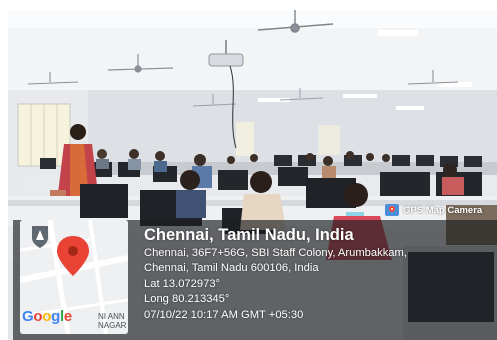 This screenshot has height=340, width=497. What do you see at coordinates (112, 321) in the screenshot?
I see `map-street-label: NI ANN NAGAR` at bounding box center [112, 321].